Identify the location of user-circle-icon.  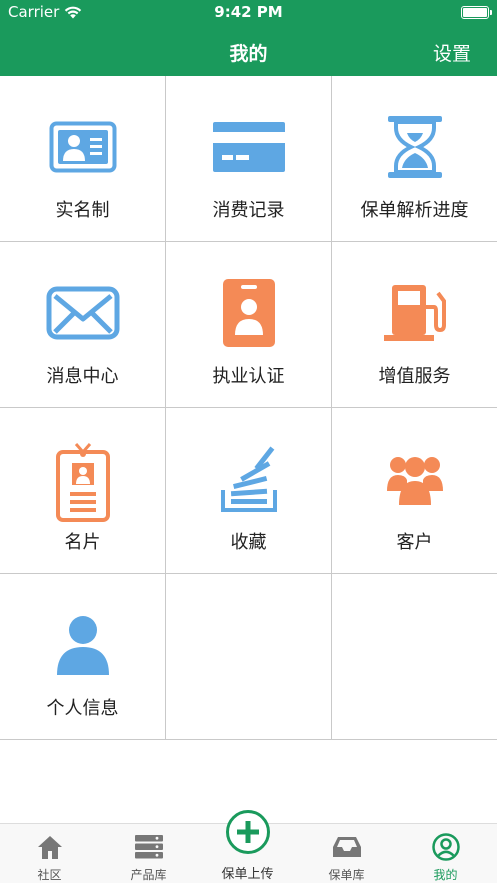
(445, 847).